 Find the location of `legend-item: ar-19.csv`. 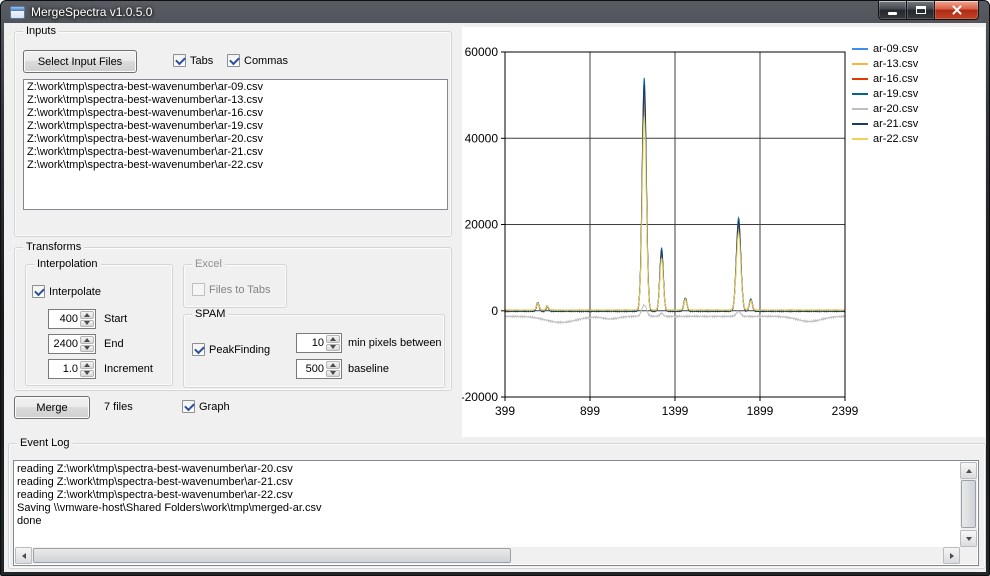

legend-item: ar-19.csv is located at coordinates (885, 94).